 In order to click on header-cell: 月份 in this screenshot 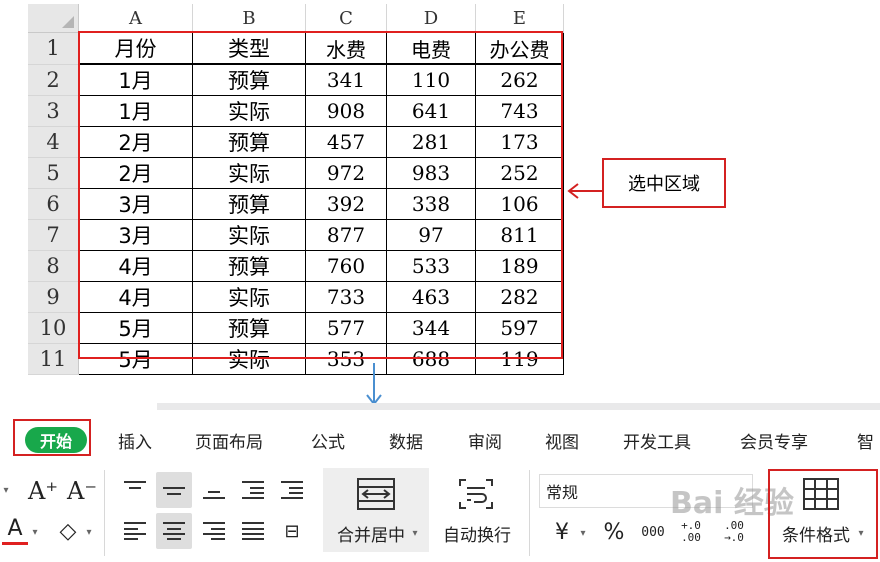, I will do `click(135, 48)`.